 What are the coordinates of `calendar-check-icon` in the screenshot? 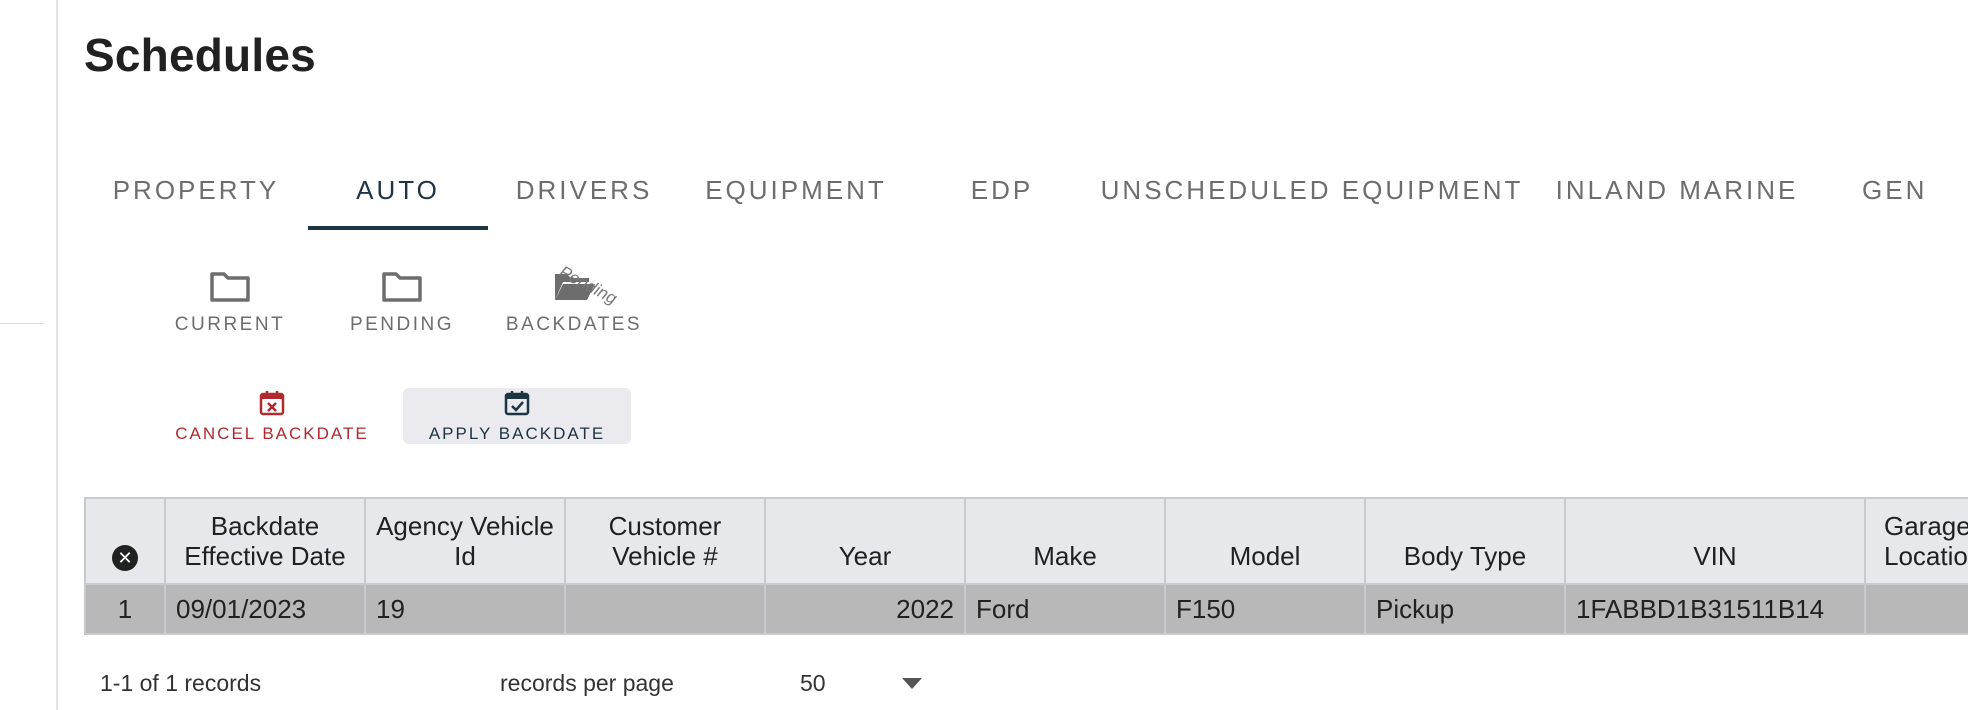 It's located at (517, 405).